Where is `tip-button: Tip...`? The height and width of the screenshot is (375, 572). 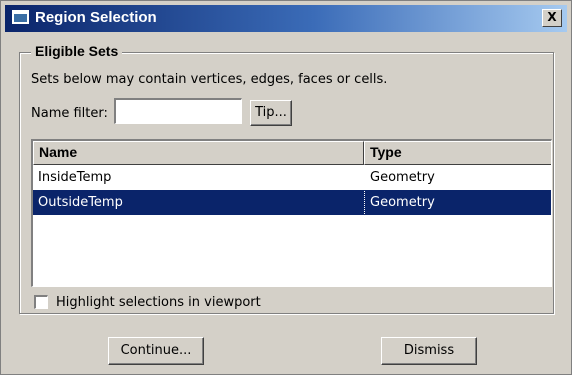 tip-button: Tip... is located at coordinates (271, 113).